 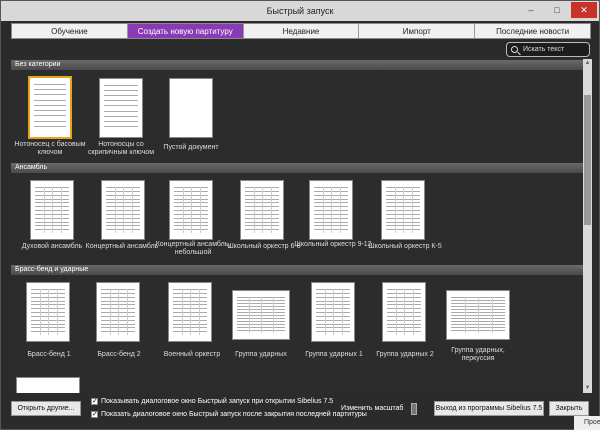 I want to click on close-button: Закрыть, so click(x=569, y=408).